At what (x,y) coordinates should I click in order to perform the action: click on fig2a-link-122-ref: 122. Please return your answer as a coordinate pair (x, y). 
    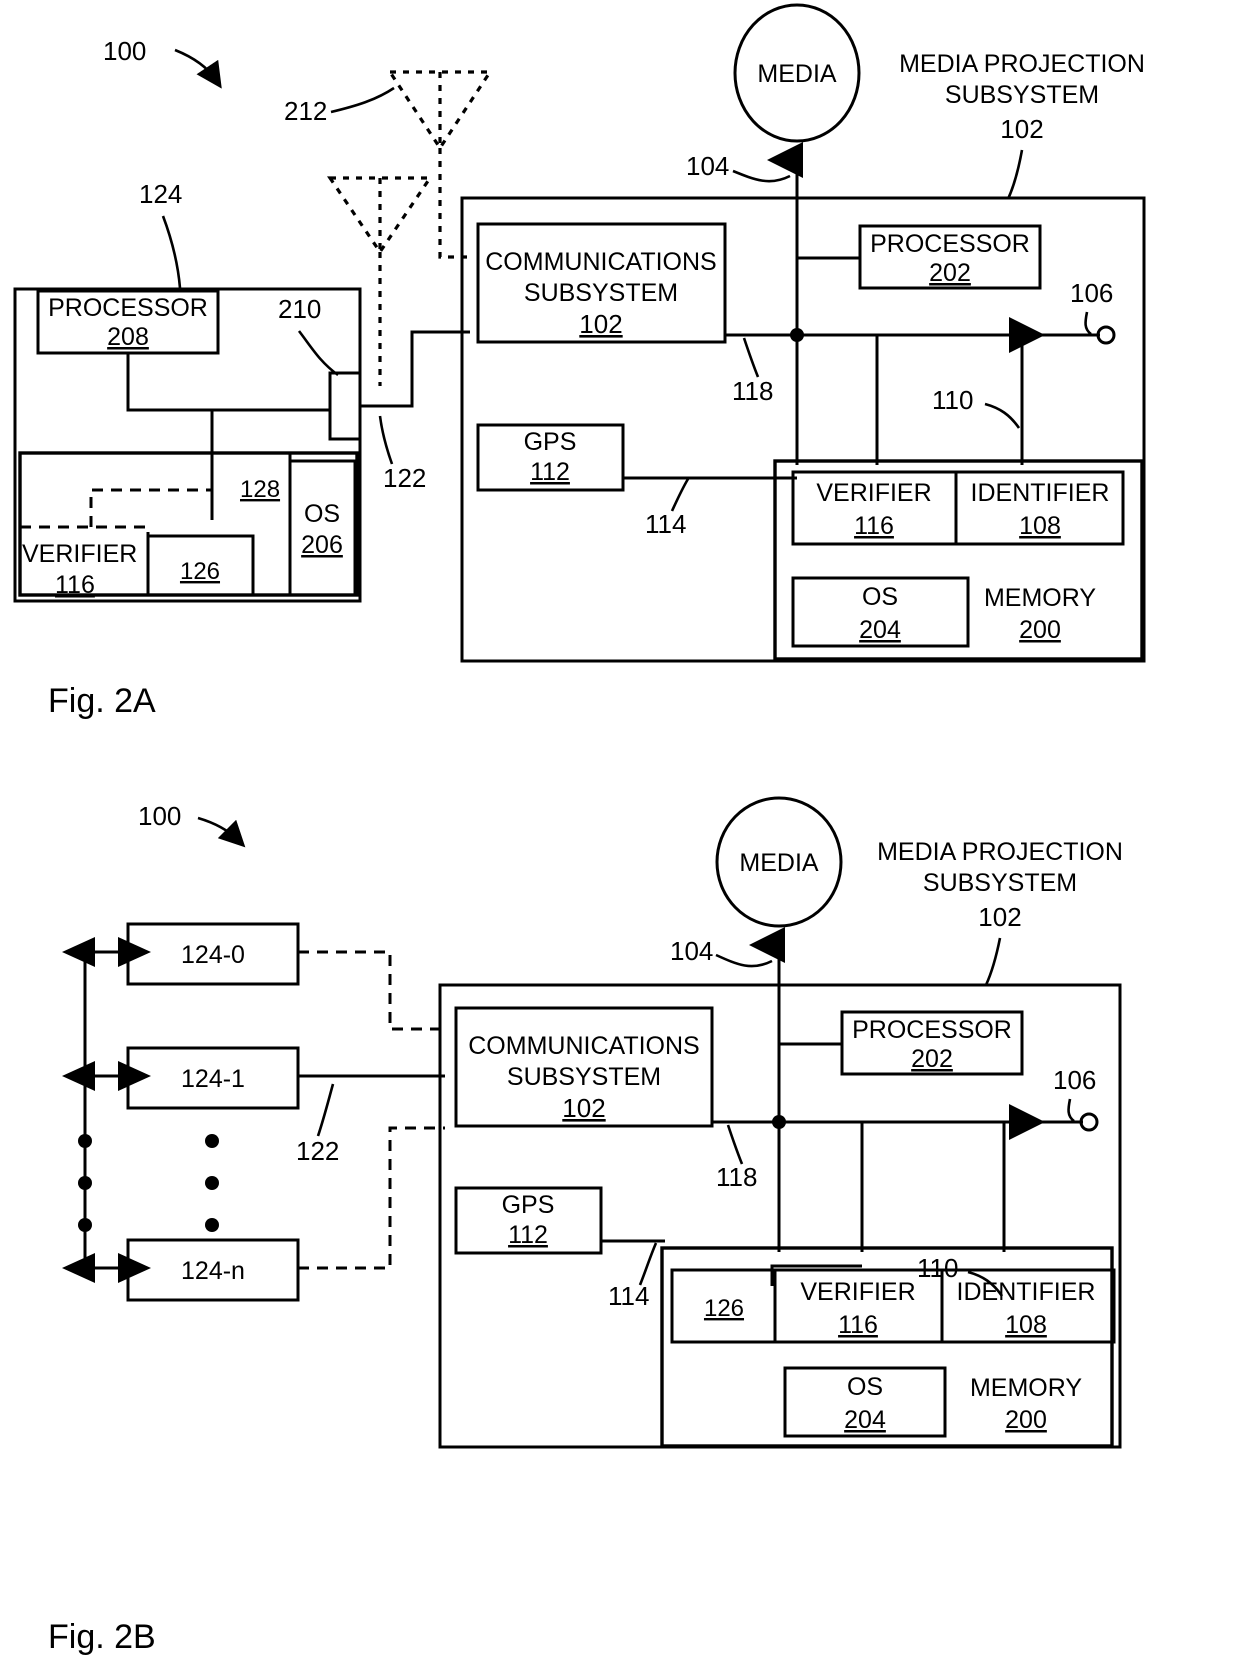
    Looking at the image, I should click on (404, 478).